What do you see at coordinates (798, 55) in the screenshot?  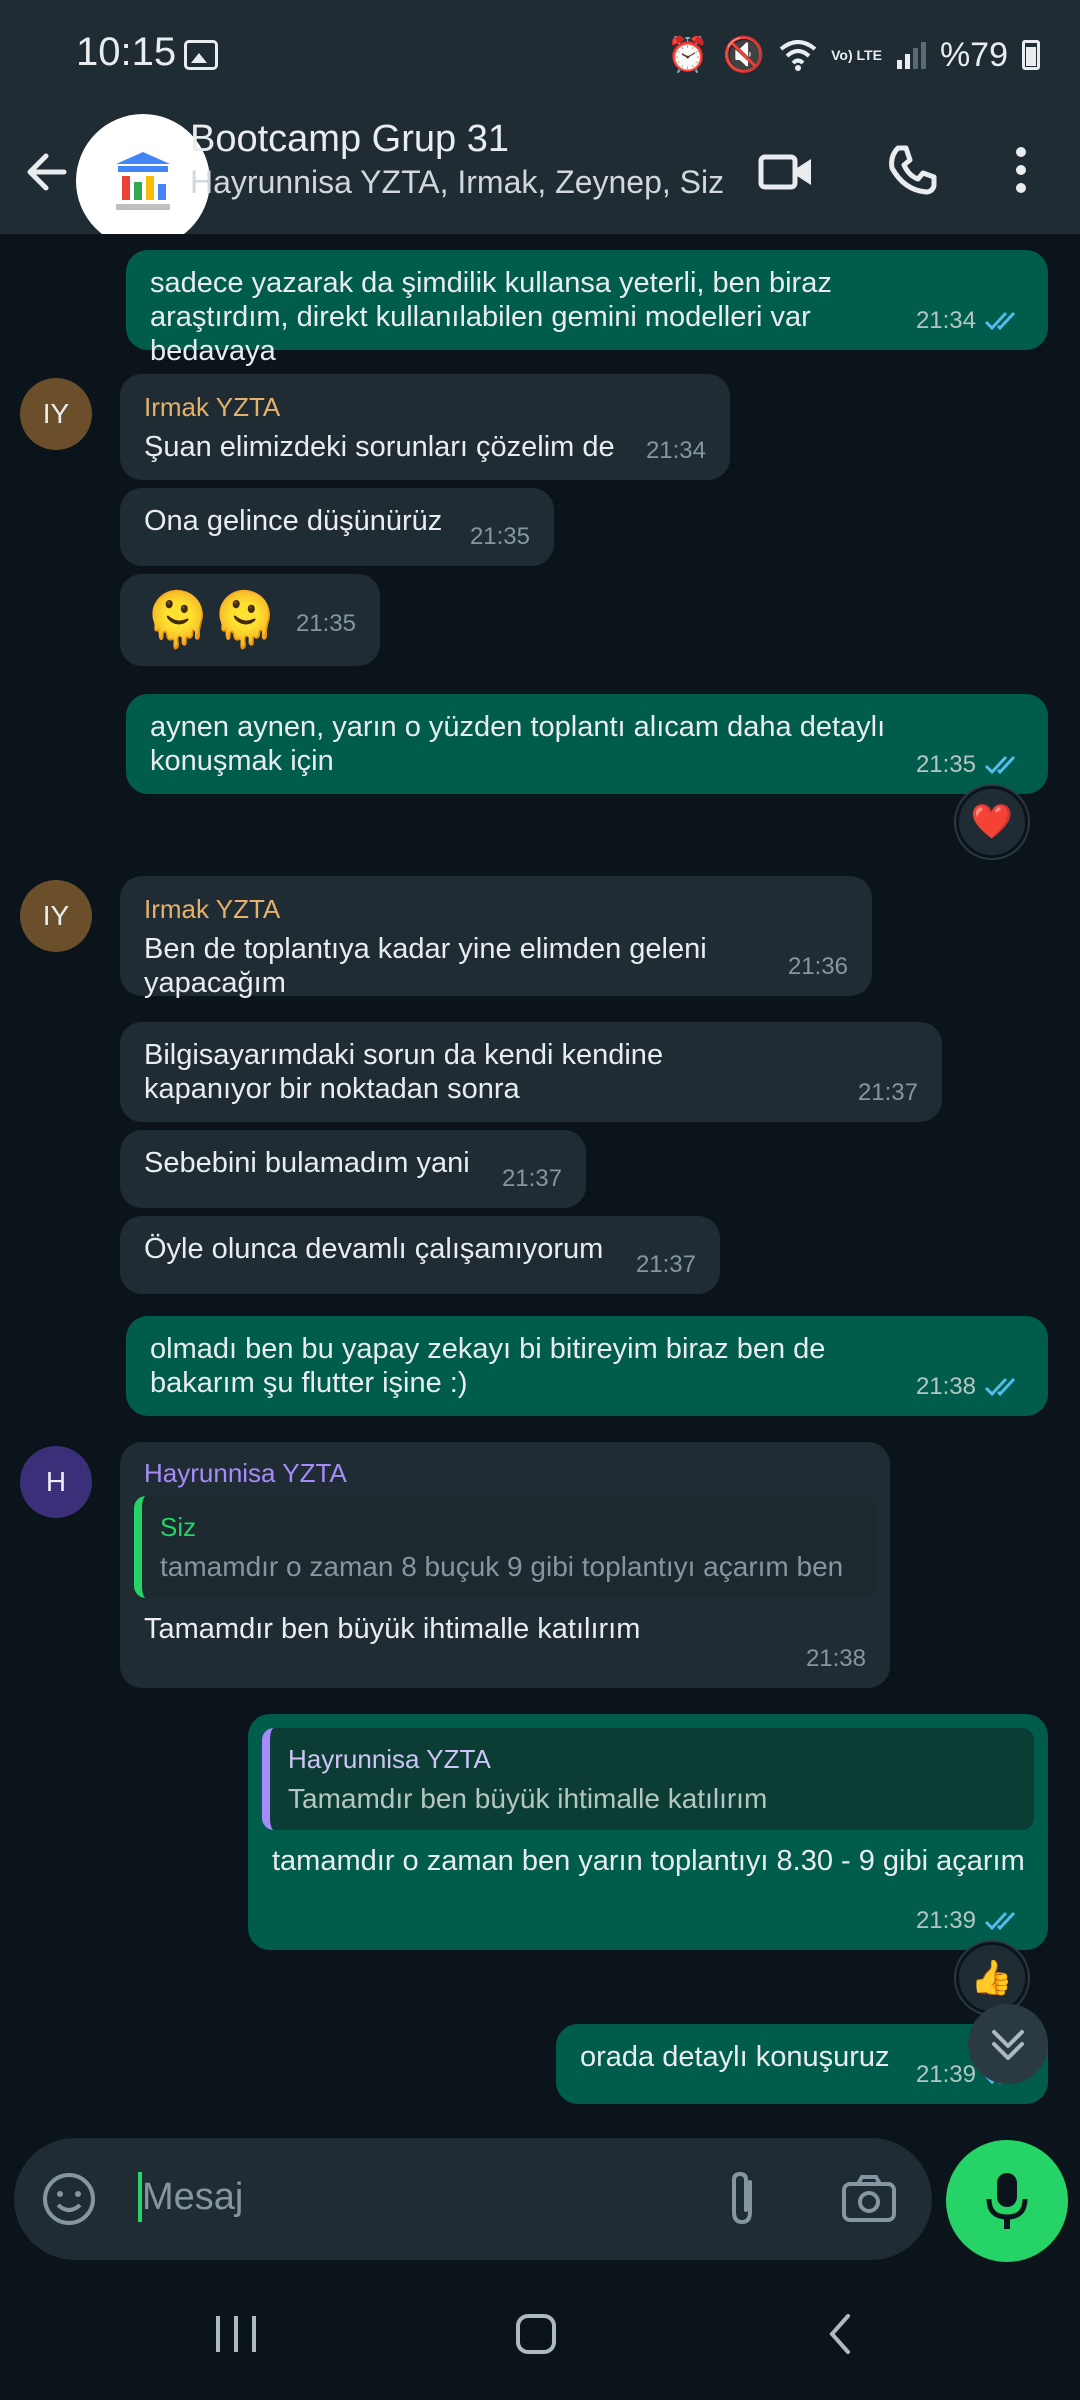 I see `wifi-icon` at bounding box center [798, 55].